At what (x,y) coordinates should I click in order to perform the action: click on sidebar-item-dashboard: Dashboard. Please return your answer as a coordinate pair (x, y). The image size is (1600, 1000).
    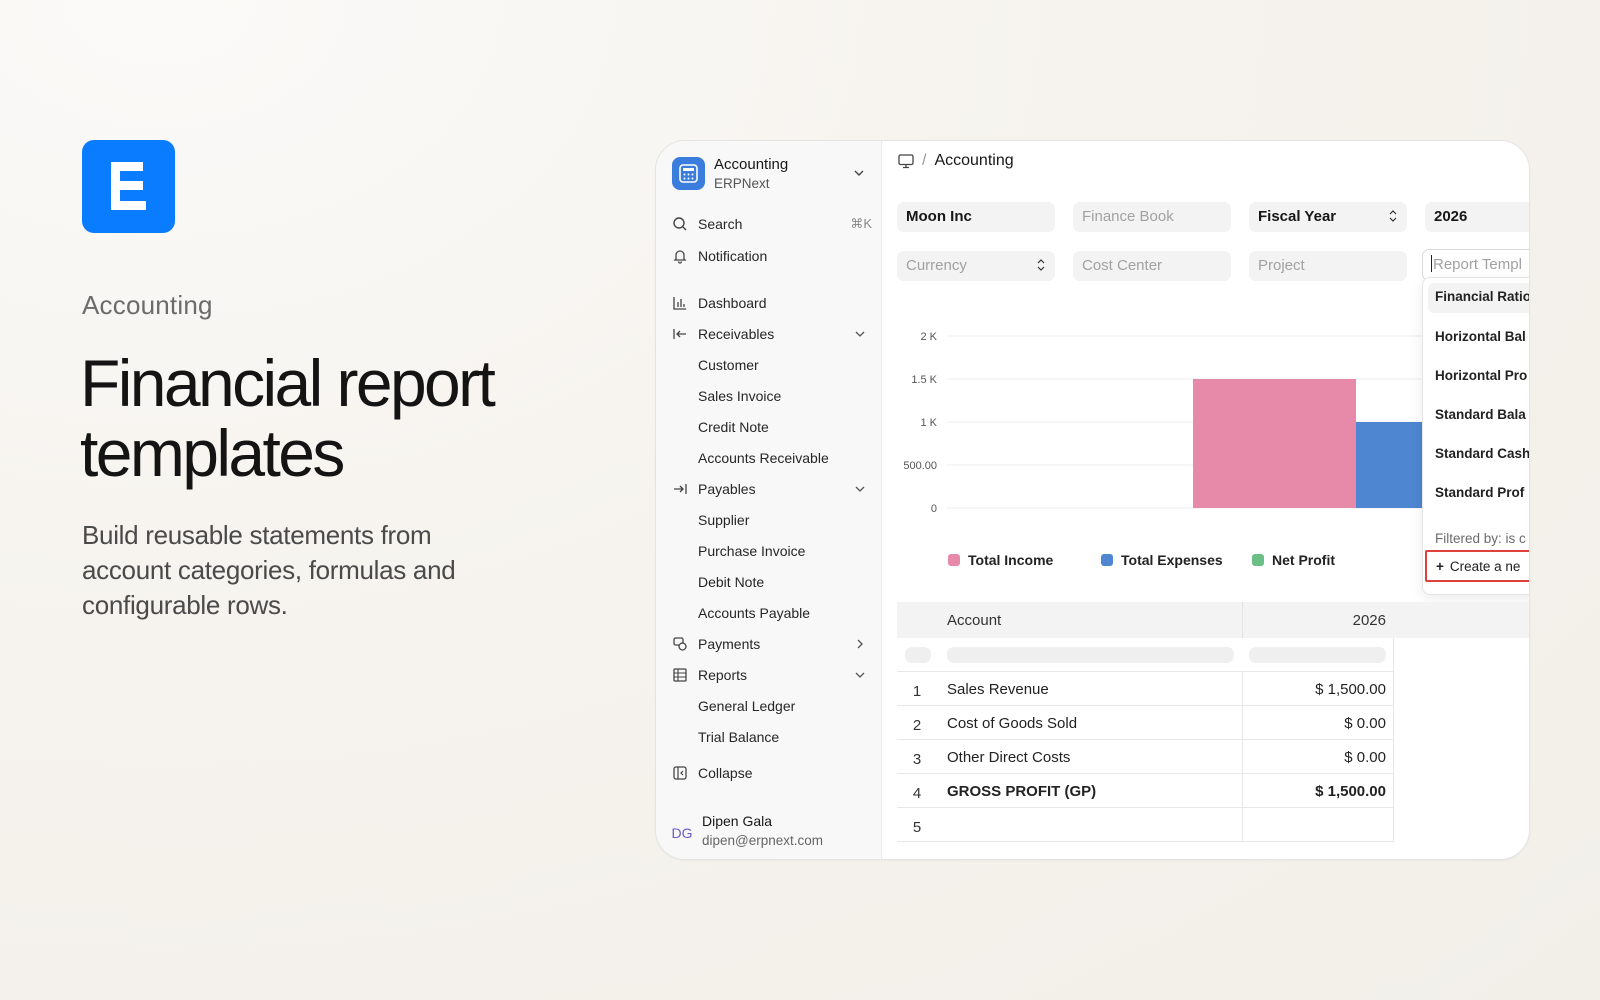
    Looking at the image, I should click on (772, 303).